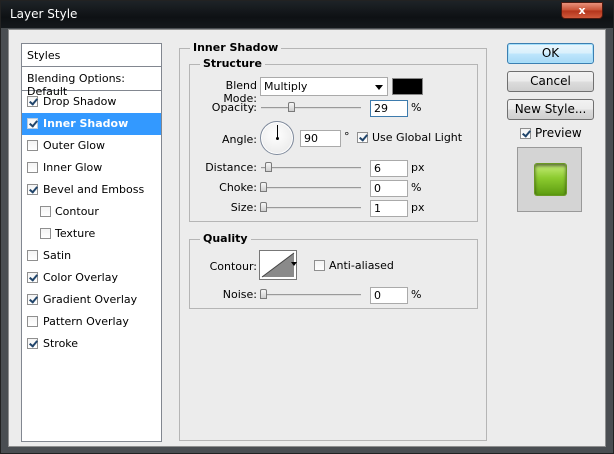 The height and width of the screenshot is (454, 614). I want to click on opacity-unit: %, so click(416, 107).